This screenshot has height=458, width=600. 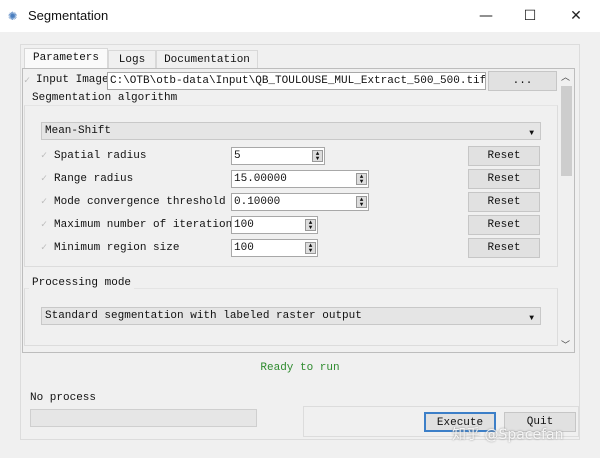 What do you see at coordinates (257, 202) in the screenshot?
I see `param-value: 0.10000` at bounding box center [257, 202].